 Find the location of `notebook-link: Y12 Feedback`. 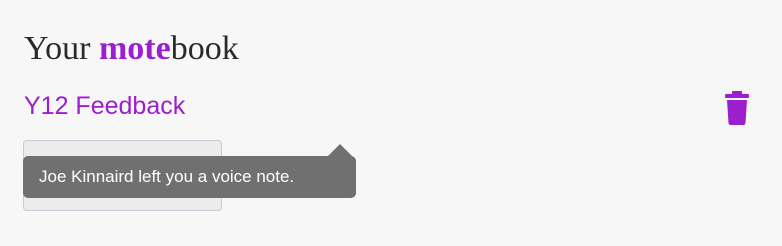

notebook-link: Y12 Feedback is located at coordinates (104, 106).